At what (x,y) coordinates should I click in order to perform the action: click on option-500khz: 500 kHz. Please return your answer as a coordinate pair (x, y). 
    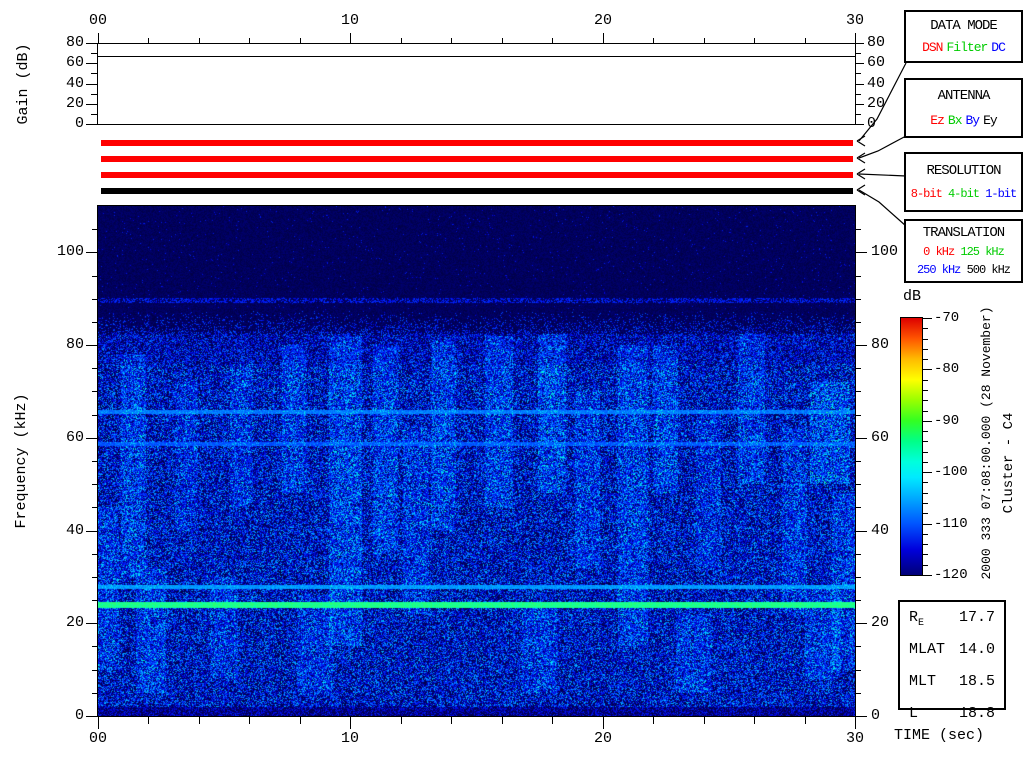
    Looking at the image, I should click on (988, 270).